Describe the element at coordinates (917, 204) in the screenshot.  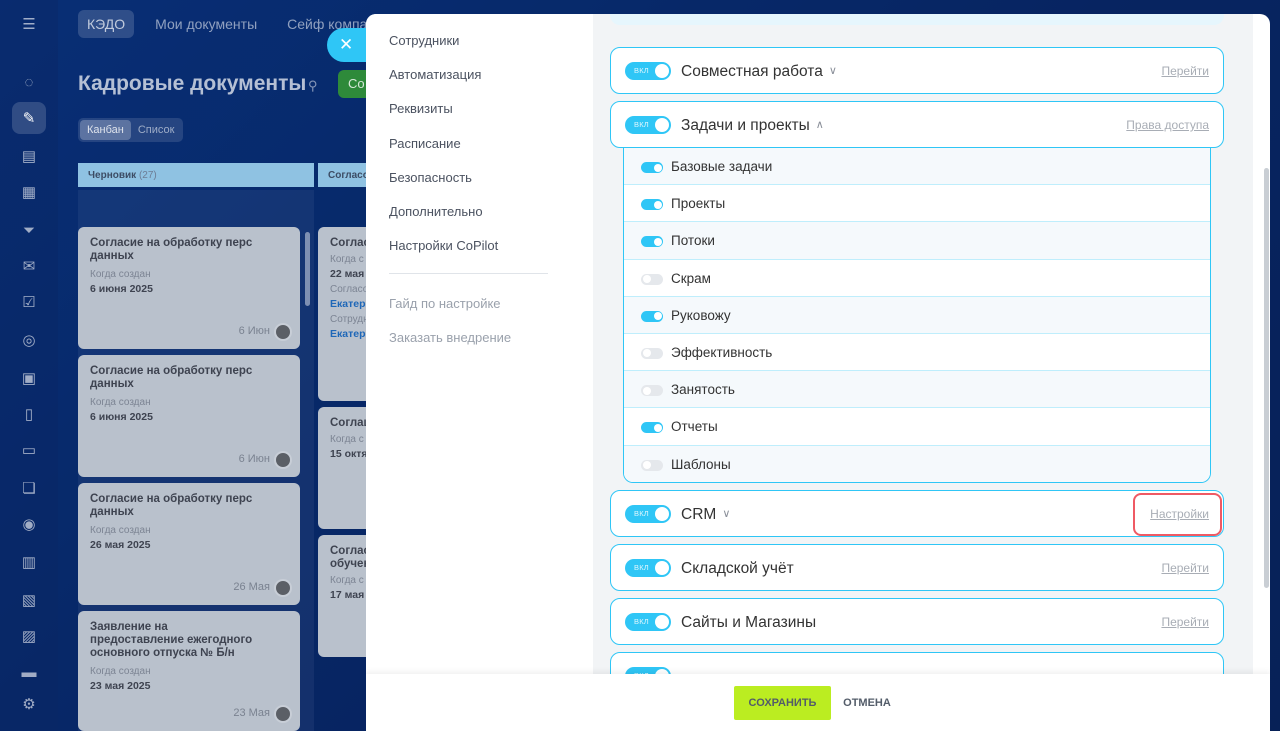
I see `submodule-row: Проекты` at that location.